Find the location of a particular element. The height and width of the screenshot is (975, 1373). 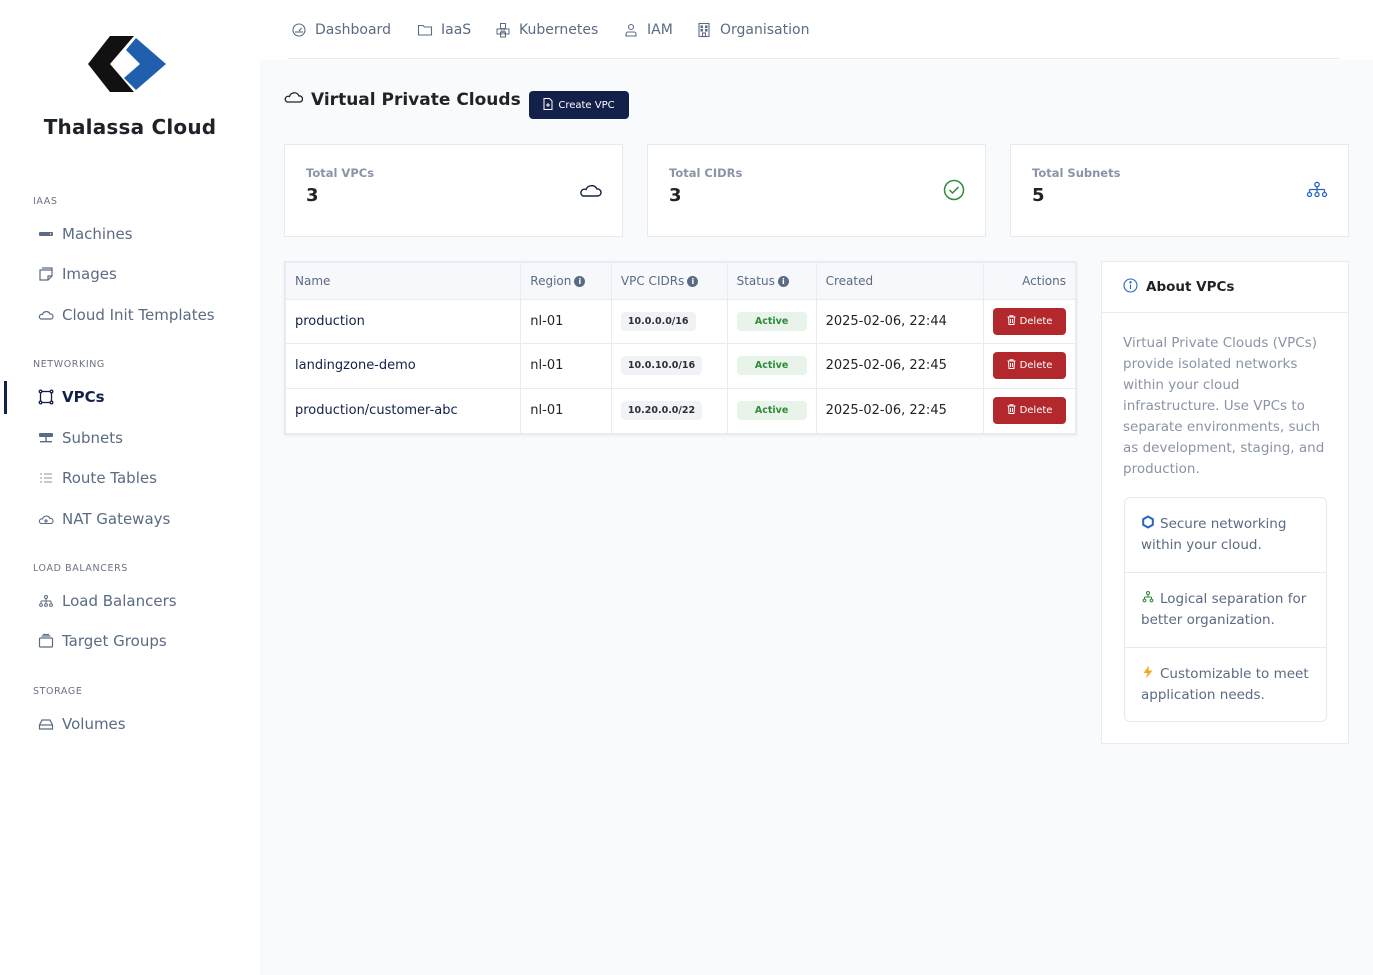

section-label-networking: NETWORKING is located at coordinates (69, 364).